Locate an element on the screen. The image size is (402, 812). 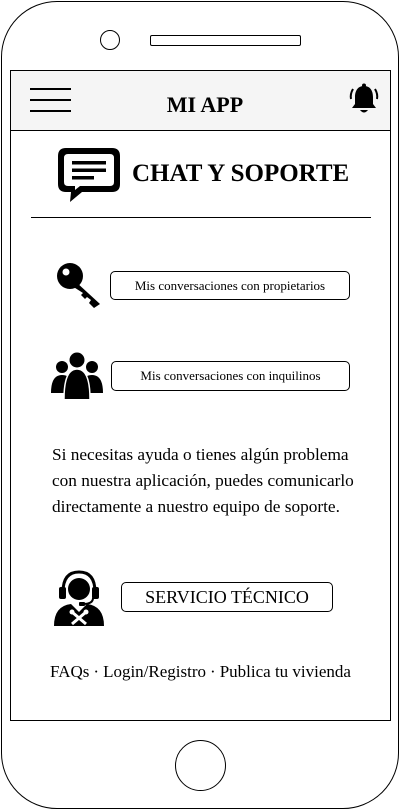
publish-home-link: Publica tu vivienda is located at coordinates (285, 671).